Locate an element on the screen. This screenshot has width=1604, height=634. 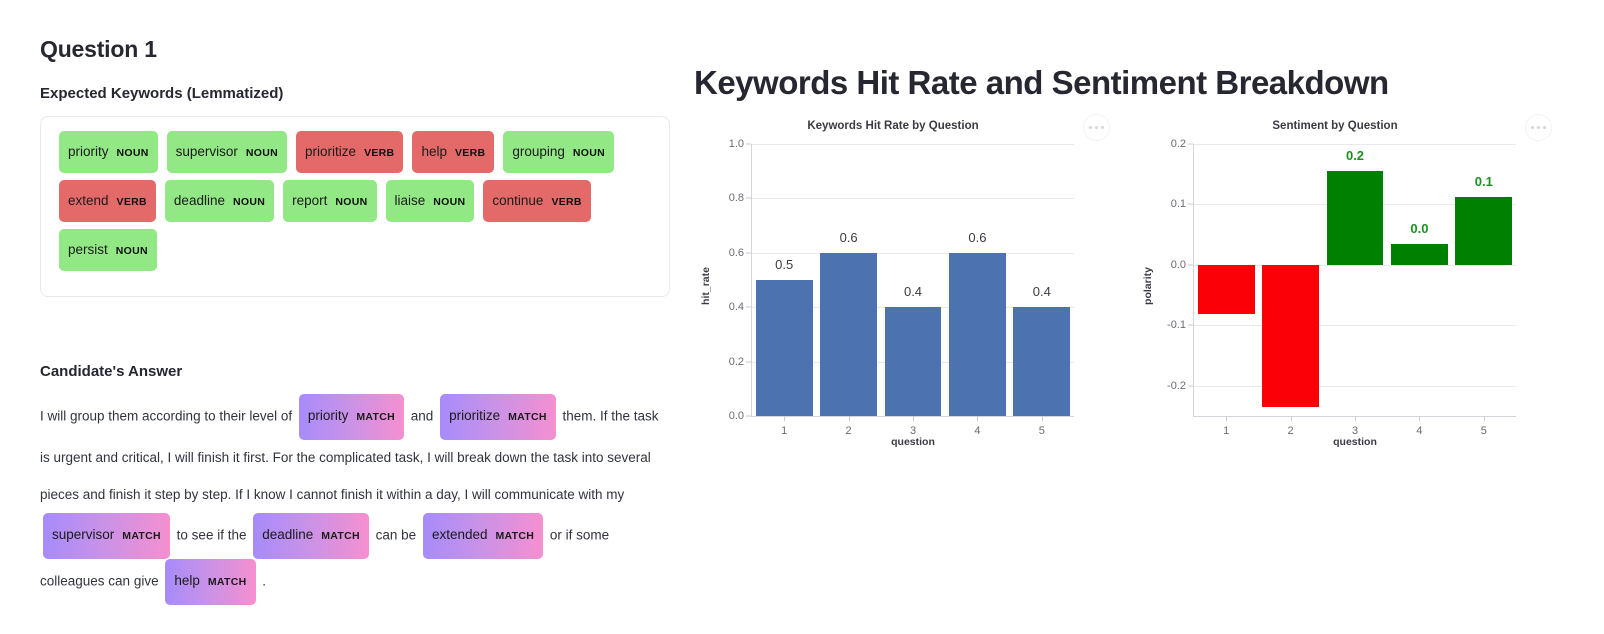
y-tick-label: 0.6 is located at coordinates (736, 252).